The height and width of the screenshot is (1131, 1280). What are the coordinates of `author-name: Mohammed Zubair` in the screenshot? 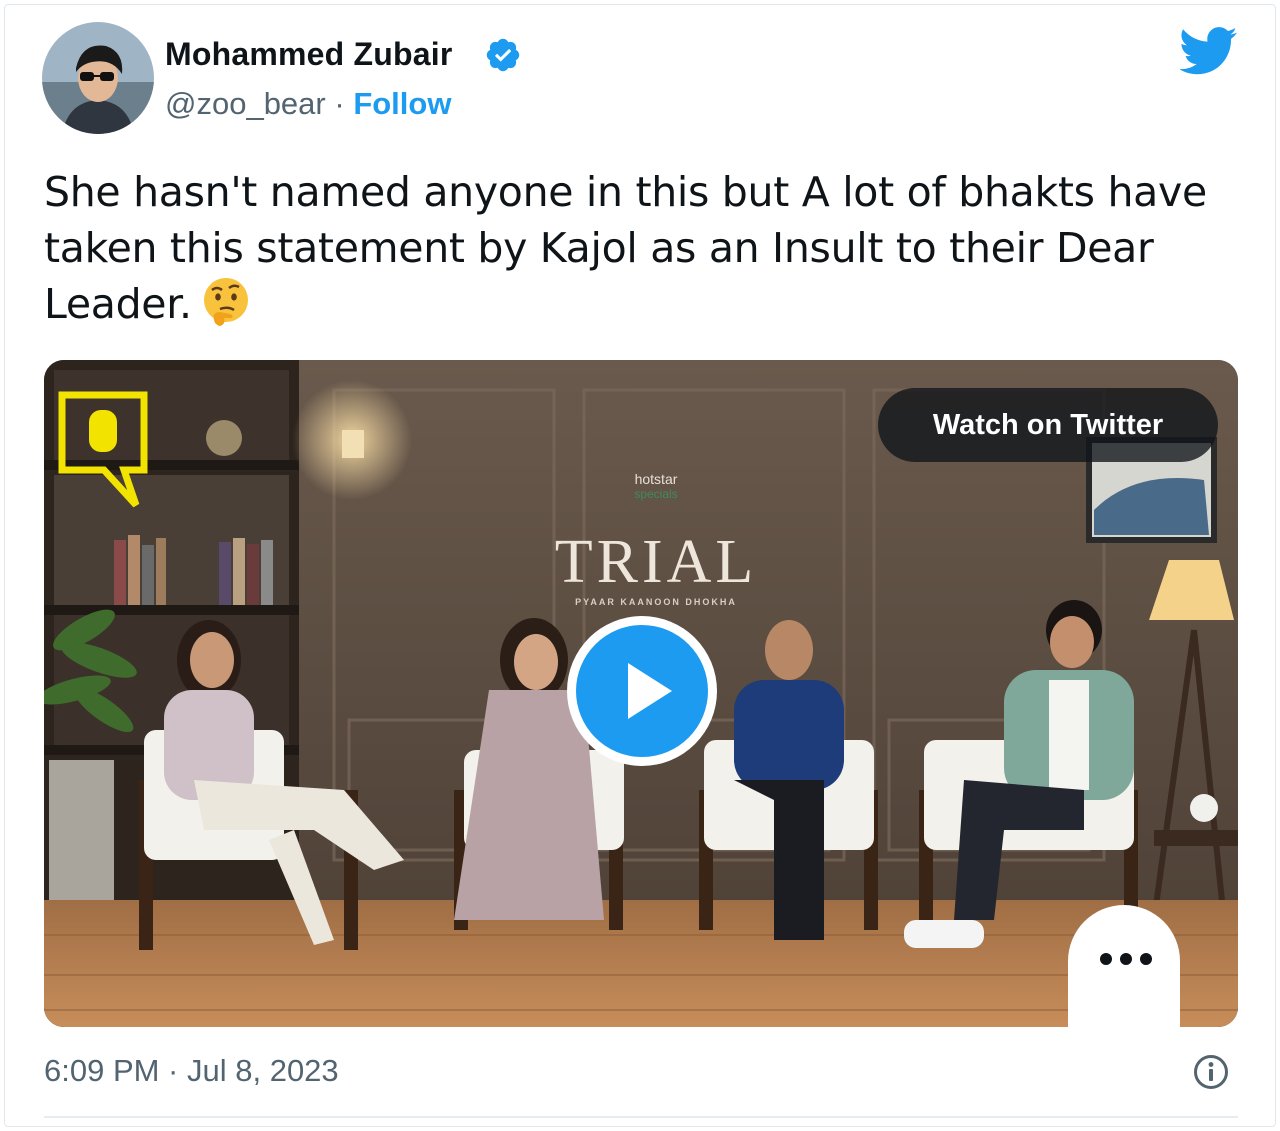 It's located at (308, 54).